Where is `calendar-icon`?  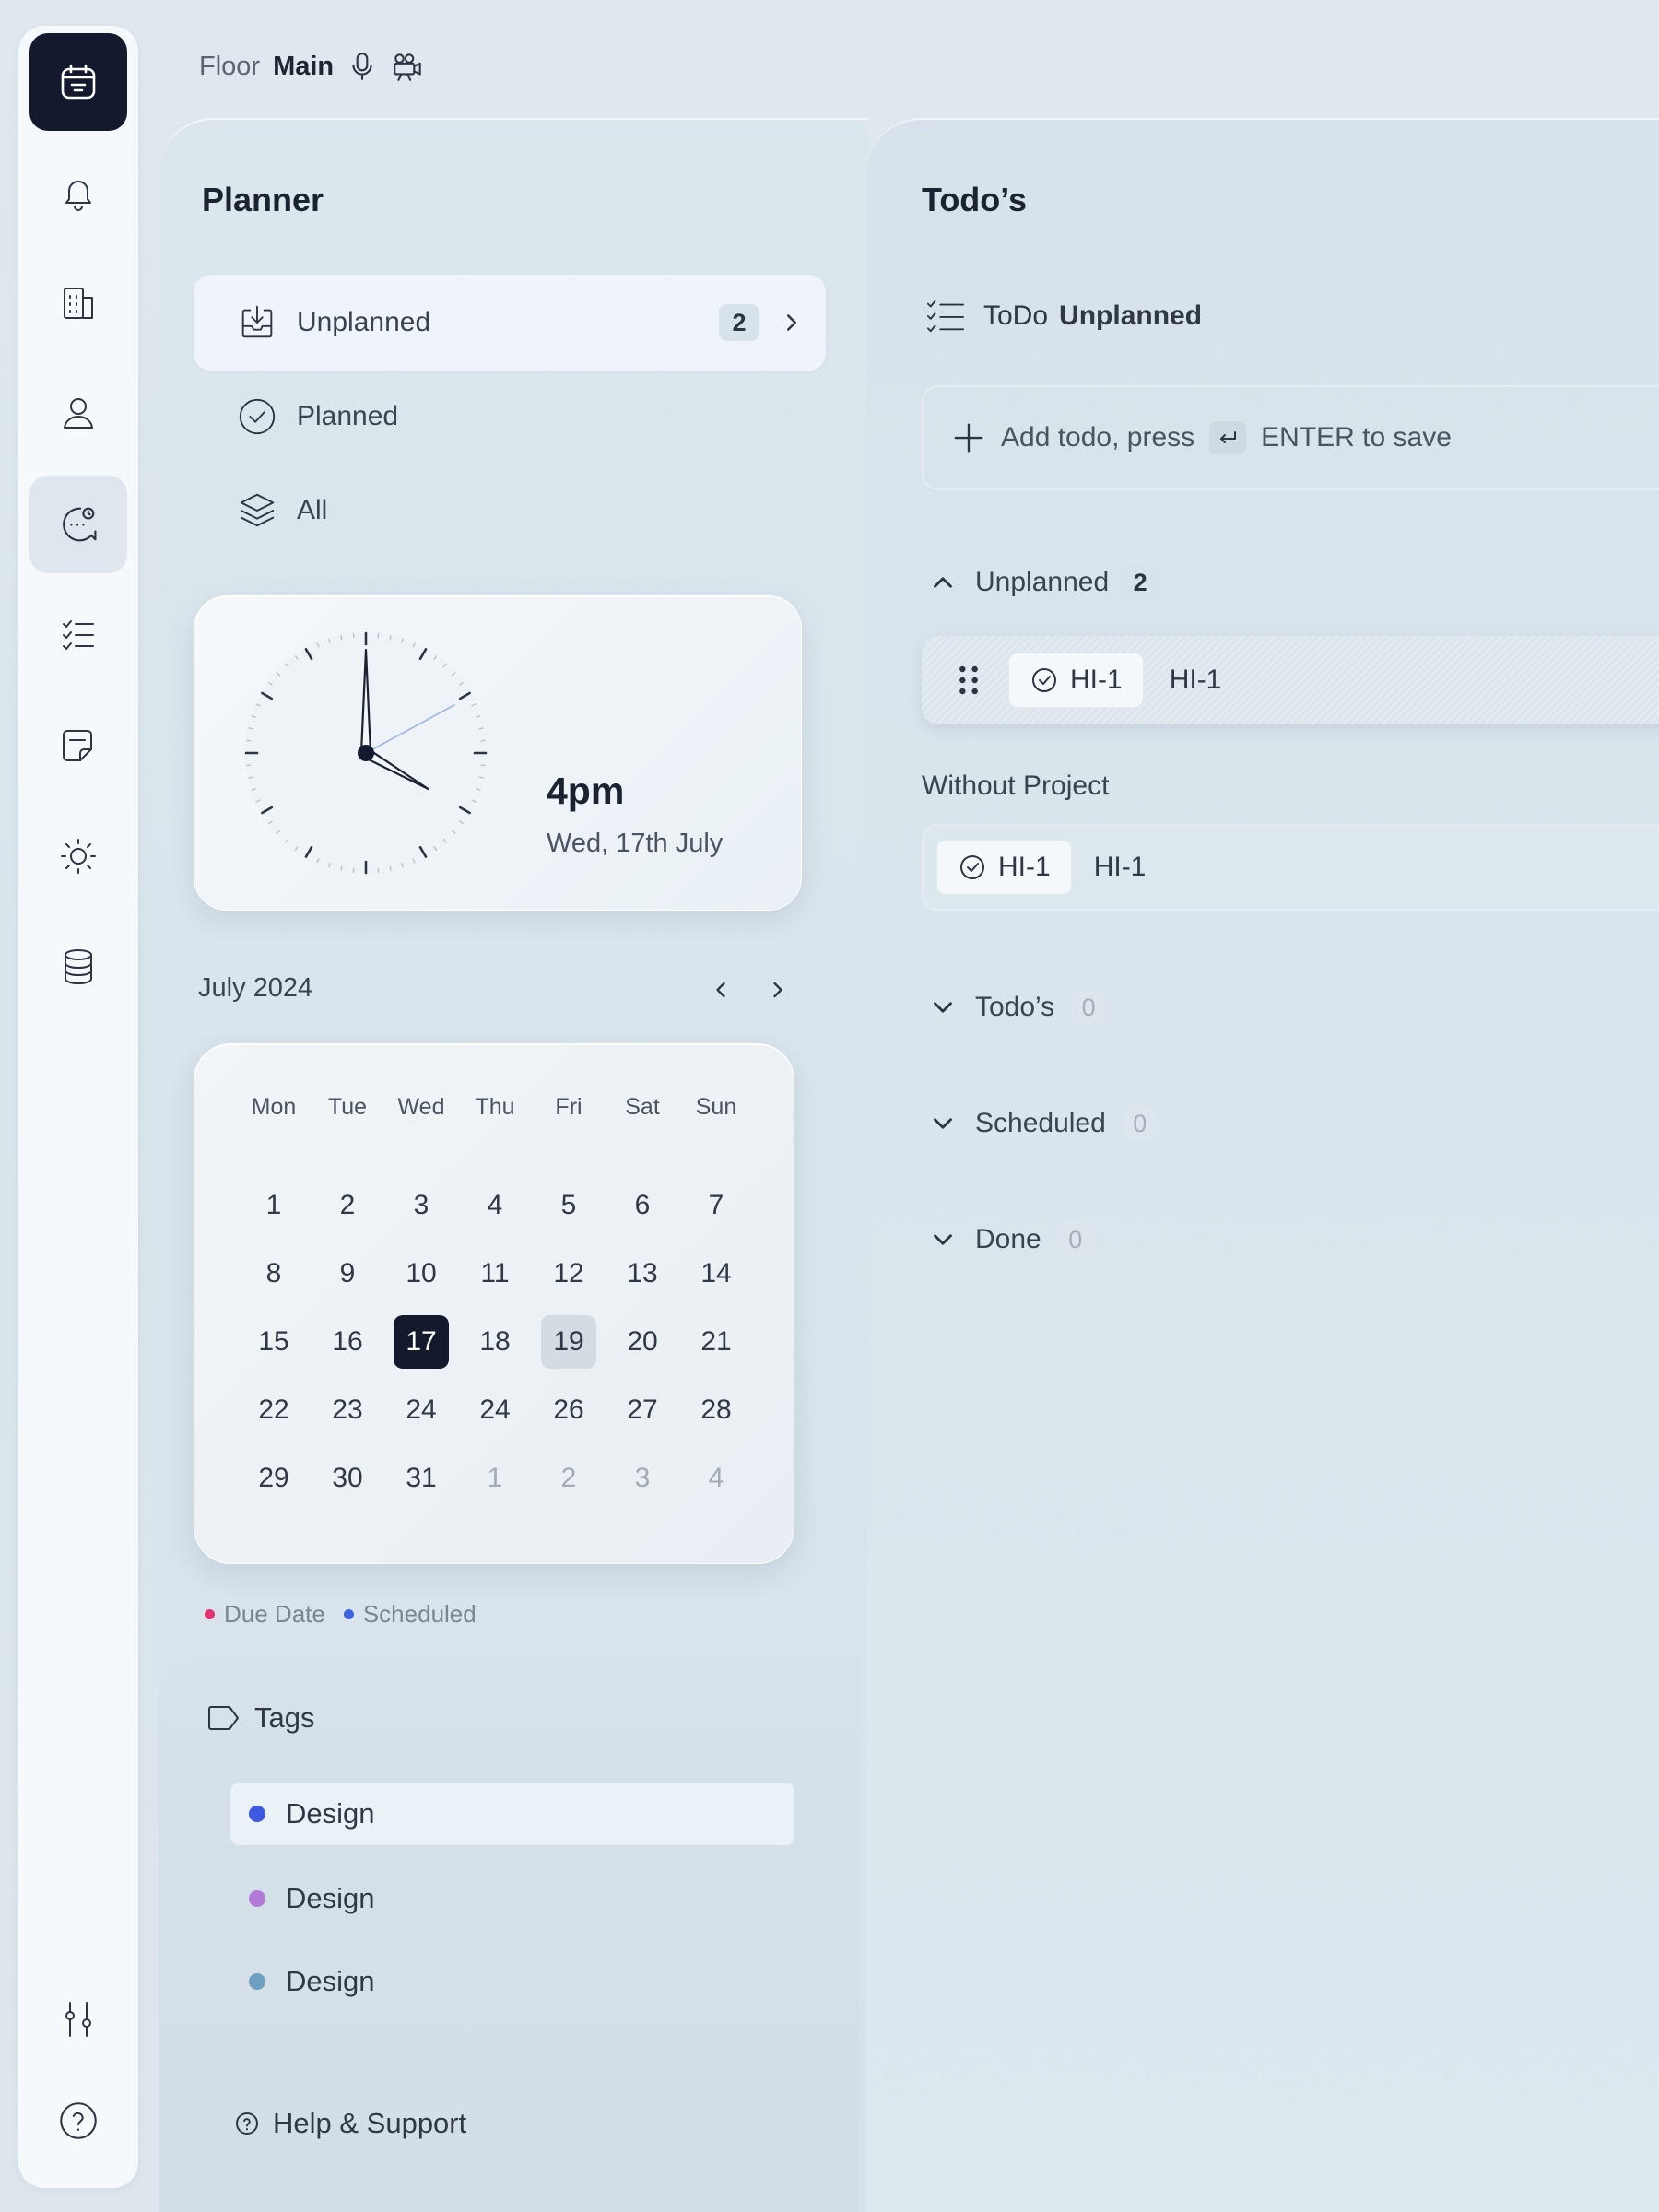 calendar-icon is located at coordinates (78, 82).